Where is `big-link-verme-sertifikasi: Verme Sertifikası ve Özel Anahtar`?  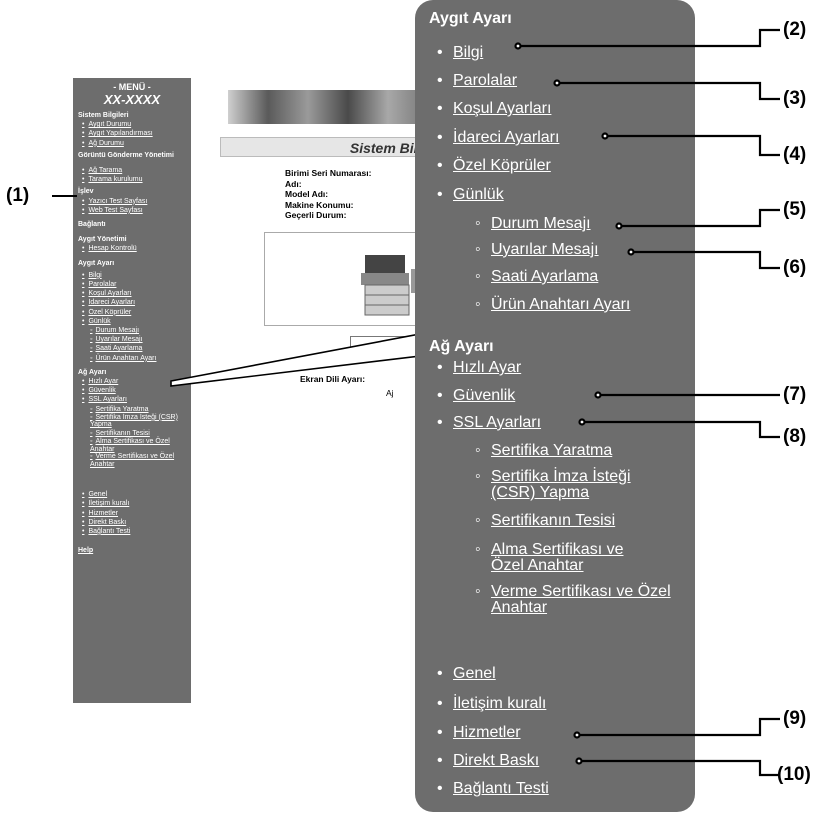 big-link-verme-sertifikasi: Verme Sertifikası ve Özel Anahtar is located at coordinates (573, 600).